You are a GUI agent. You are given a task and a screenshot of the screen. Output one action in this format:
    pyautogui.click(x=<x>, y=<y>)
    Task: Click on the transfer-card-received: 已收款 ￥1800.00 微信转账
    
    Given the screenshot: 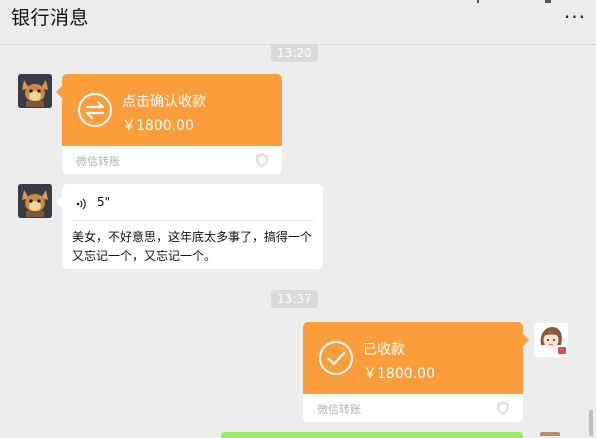 What is the action you would take?
    pyautogui.click(x=413, y=372)
    